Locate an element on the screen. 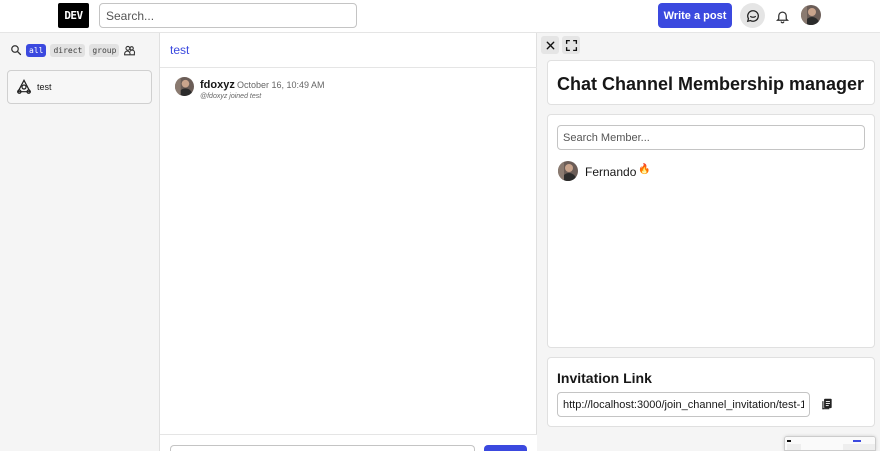  message-text: @fdoxyz joined test is located at coordinates (231, 96).